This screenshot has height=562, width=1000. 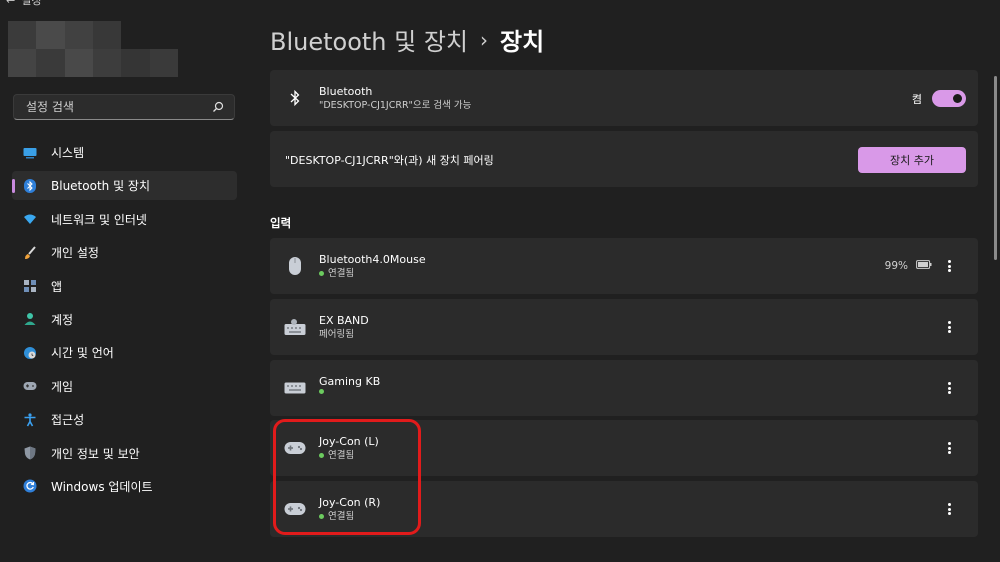 What do you see at coordinates (995, 168) in the screenshot?
I see `scrollbar` at bounding box center [995, 168].